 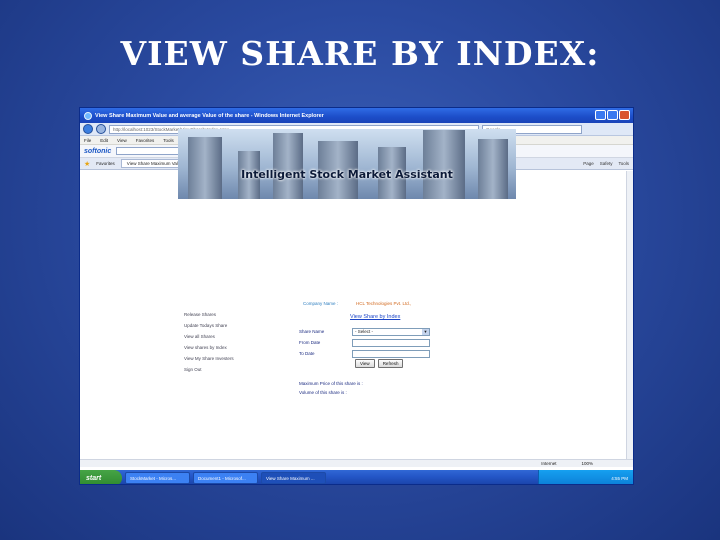 I want to click on forward-button, so click(x=101, y=129).